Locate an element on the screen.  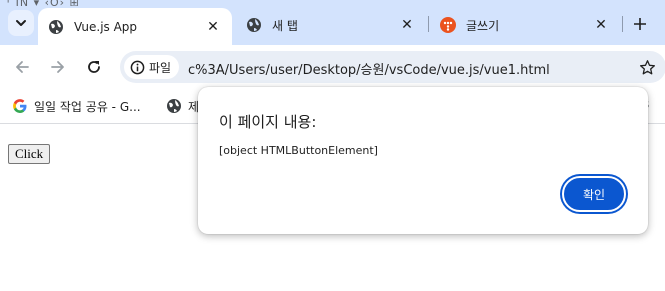
star-icon is located at coordinates (647, 66).